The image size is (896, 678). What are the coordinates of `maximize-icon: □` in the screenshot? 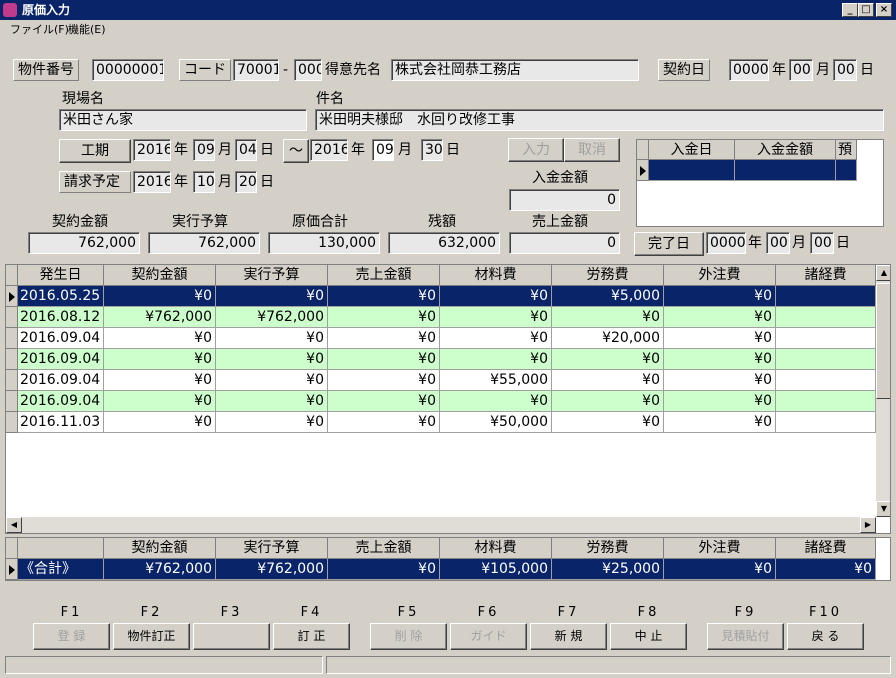 It's located at (866, 10).